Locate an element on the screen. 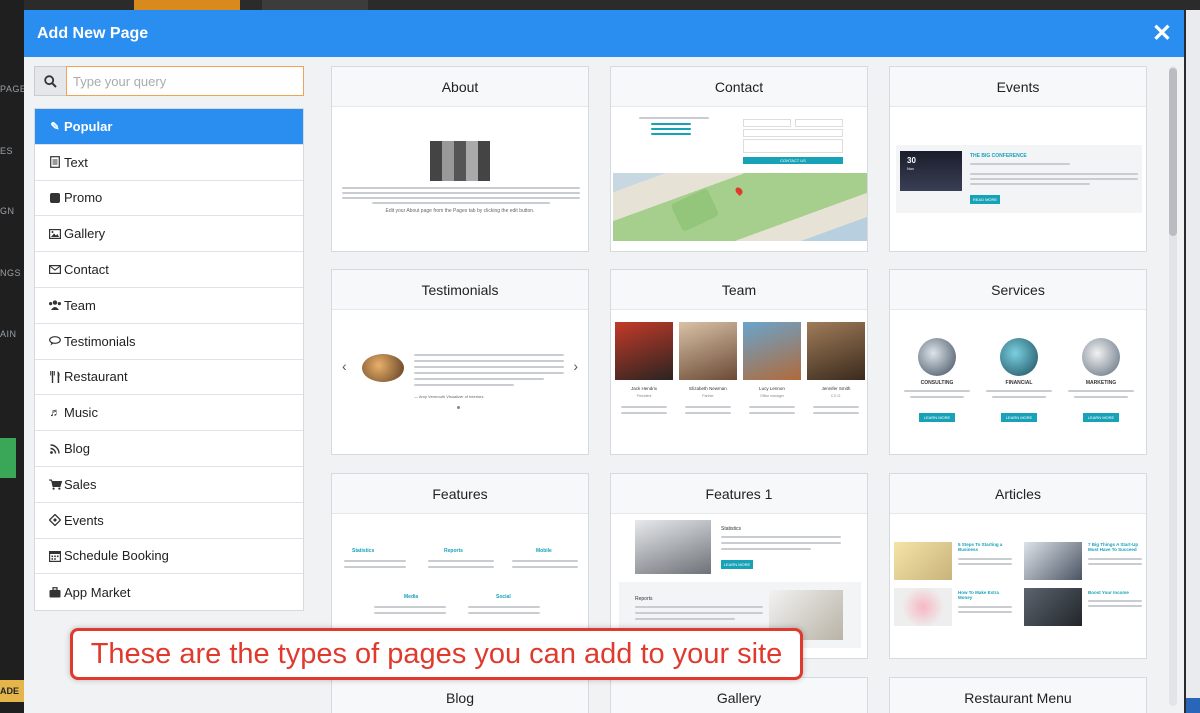 The width and height of the screenshot is (1200, 713). category-label: Text is located at coordinates (76, 162).